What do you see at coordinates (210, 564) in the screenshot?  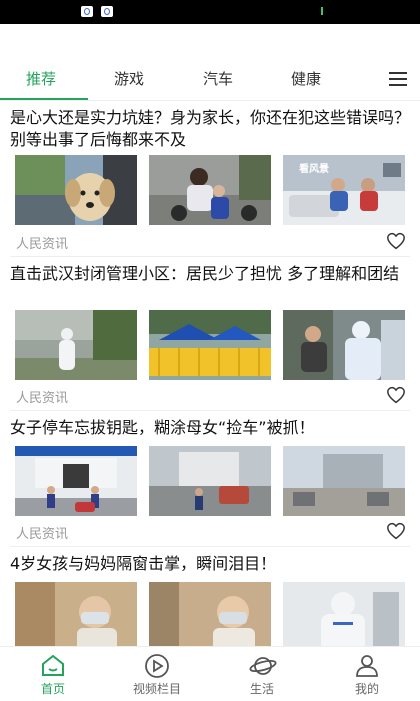 I see `news-title: 4岁女孩与妈妈隔窗击掌，瞬间泪目！` at bounding box center [210, 564].